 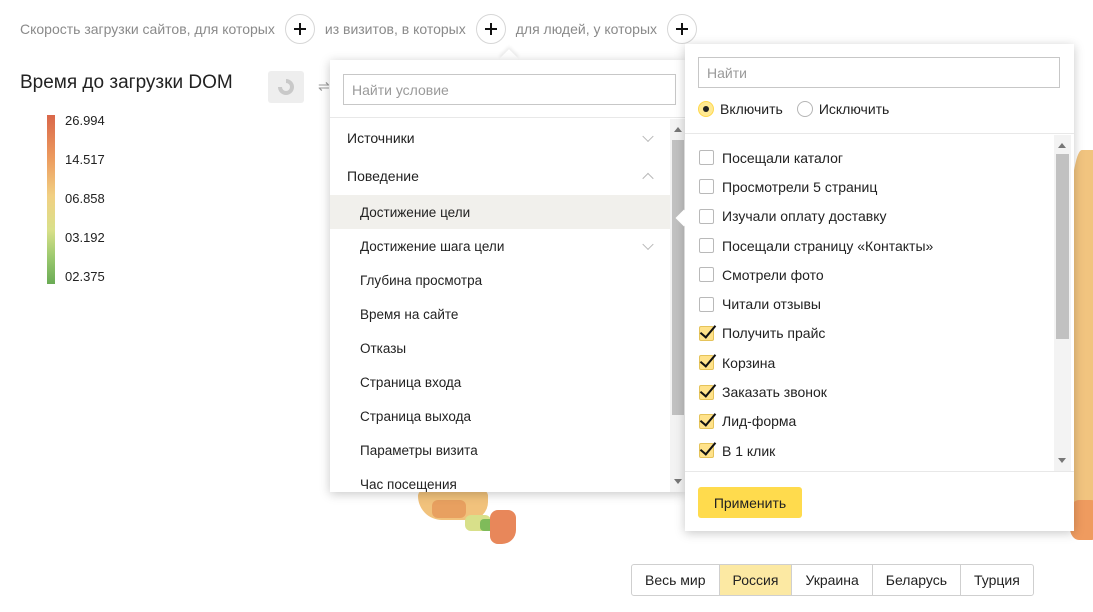 I want to click on category-label: Поведение, so click(x=383, y=176).